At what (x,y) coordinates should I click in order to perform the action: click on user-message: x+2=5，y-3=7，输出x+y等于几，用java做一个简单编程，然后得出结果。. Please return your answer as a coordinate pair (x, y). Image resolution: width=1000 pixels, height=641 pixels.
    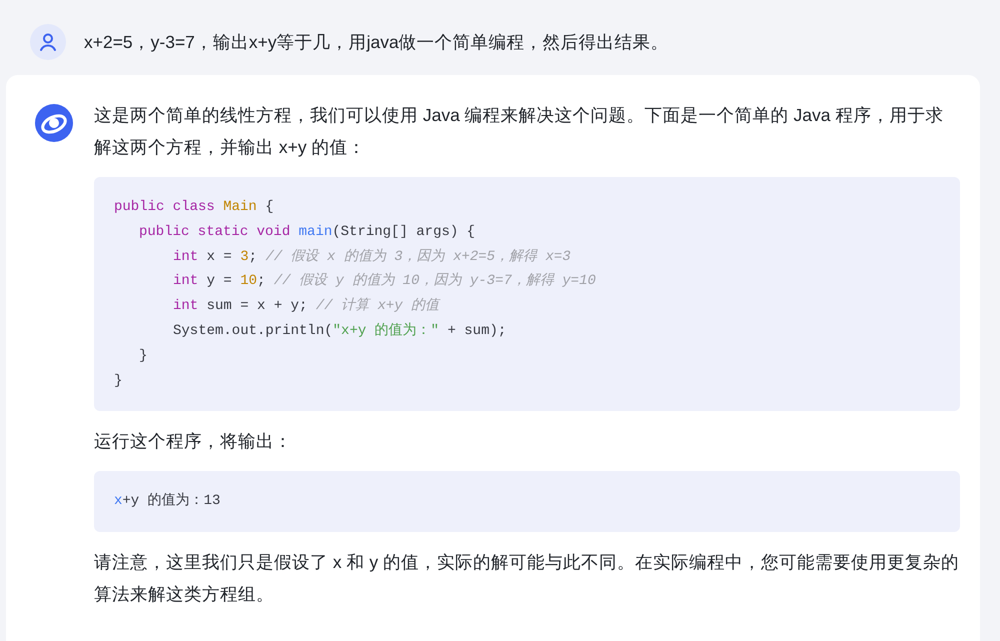
    Looking at the image, I should click on (376, 42).